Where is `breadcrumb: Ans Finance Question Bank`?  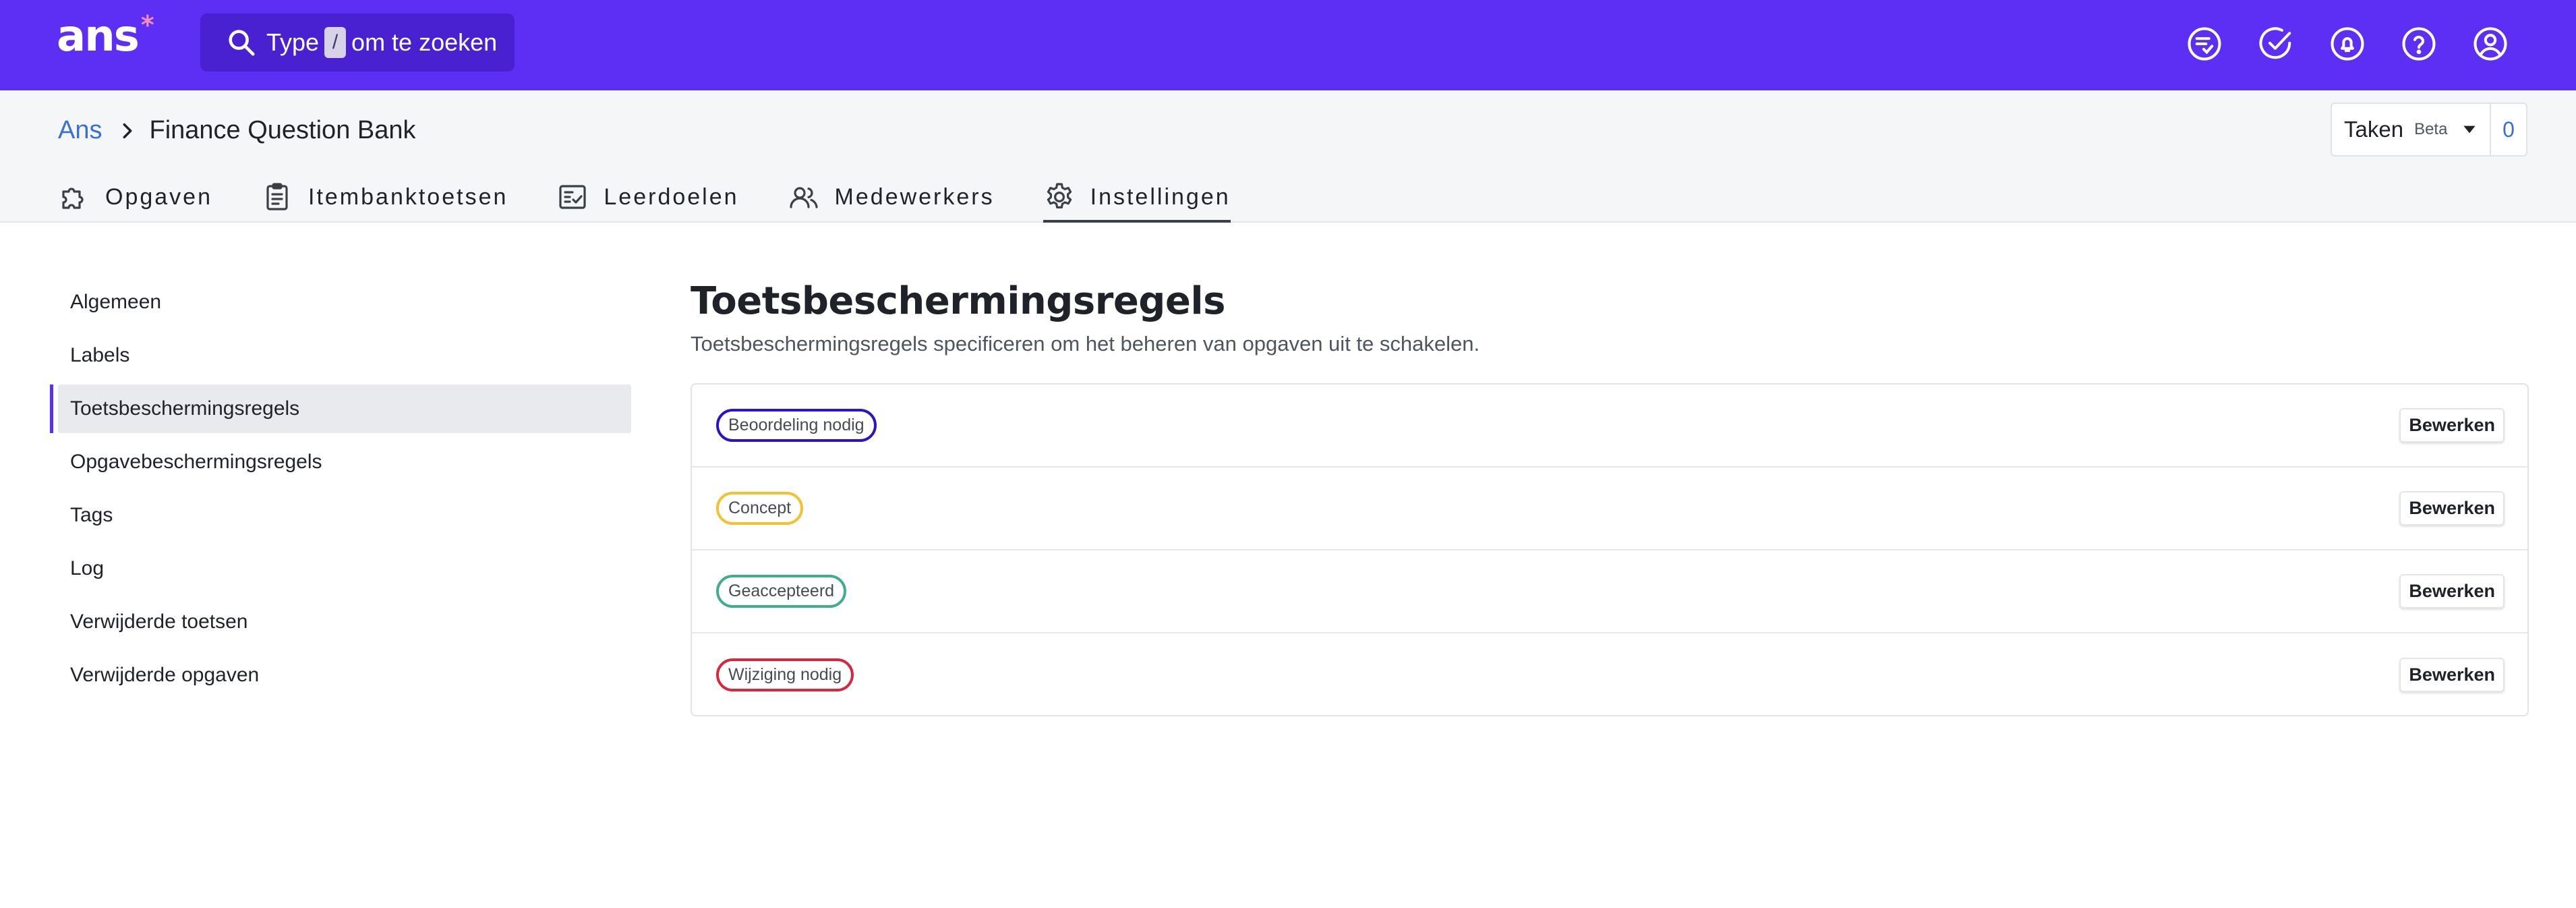
breadcrumb: Ans Finance Question Bank is located at coordinates (237, 131).